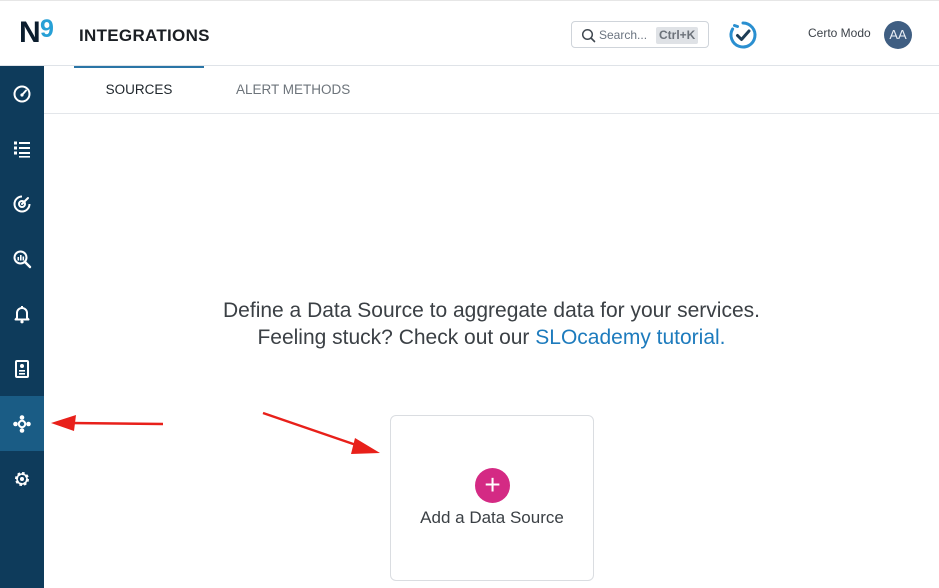 Image resolution: width=939 pixels, height=588 pixels. I want to click on list-icon, so click(22, 149).